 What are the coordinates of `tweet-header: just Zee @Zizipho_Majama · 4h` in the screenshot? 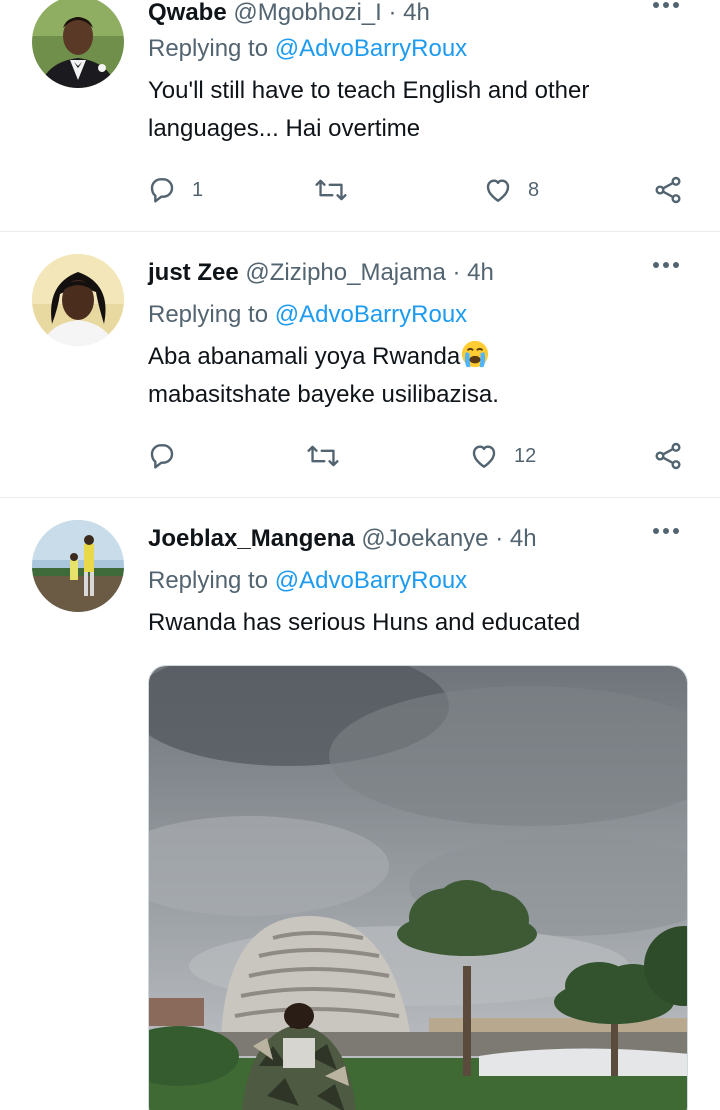 It's located at (321, 273).